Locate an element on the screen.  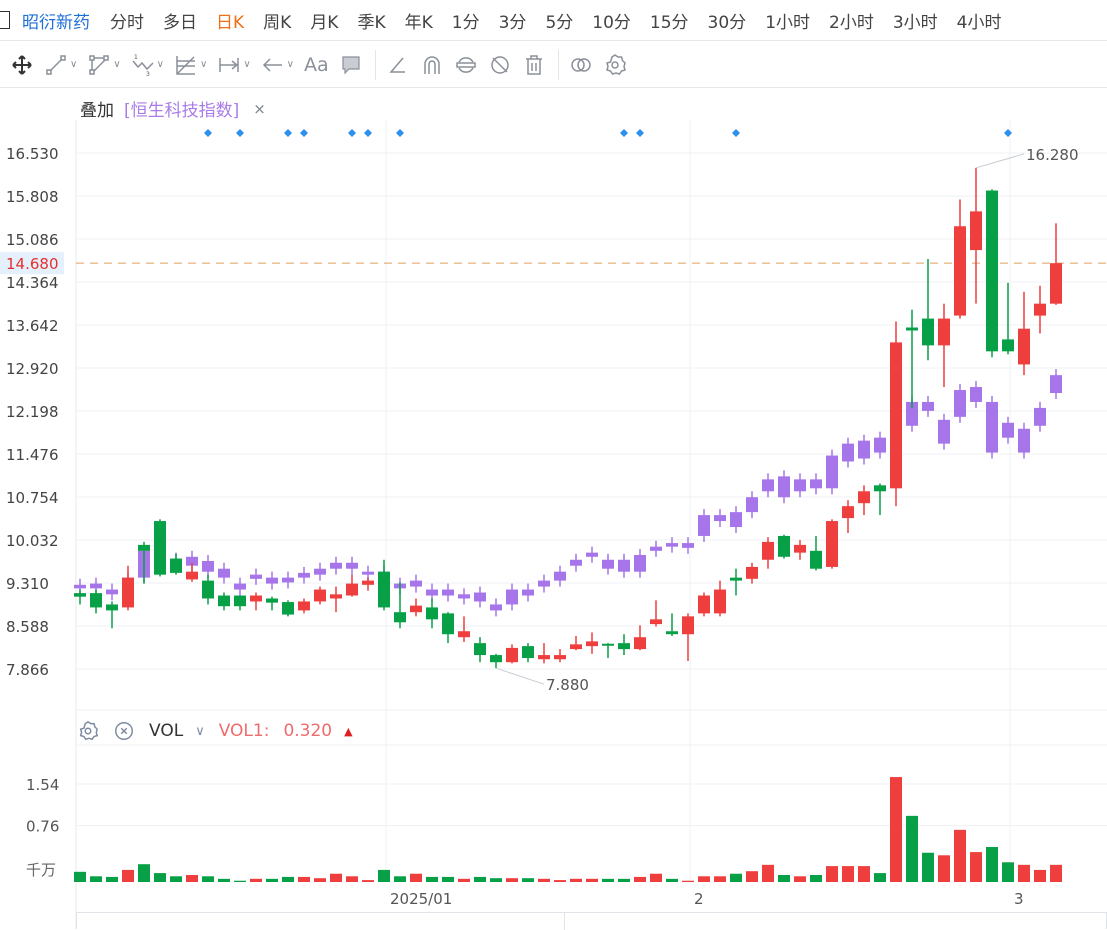
price-tick-label: 10.754 is located at coordinates (32, 498).